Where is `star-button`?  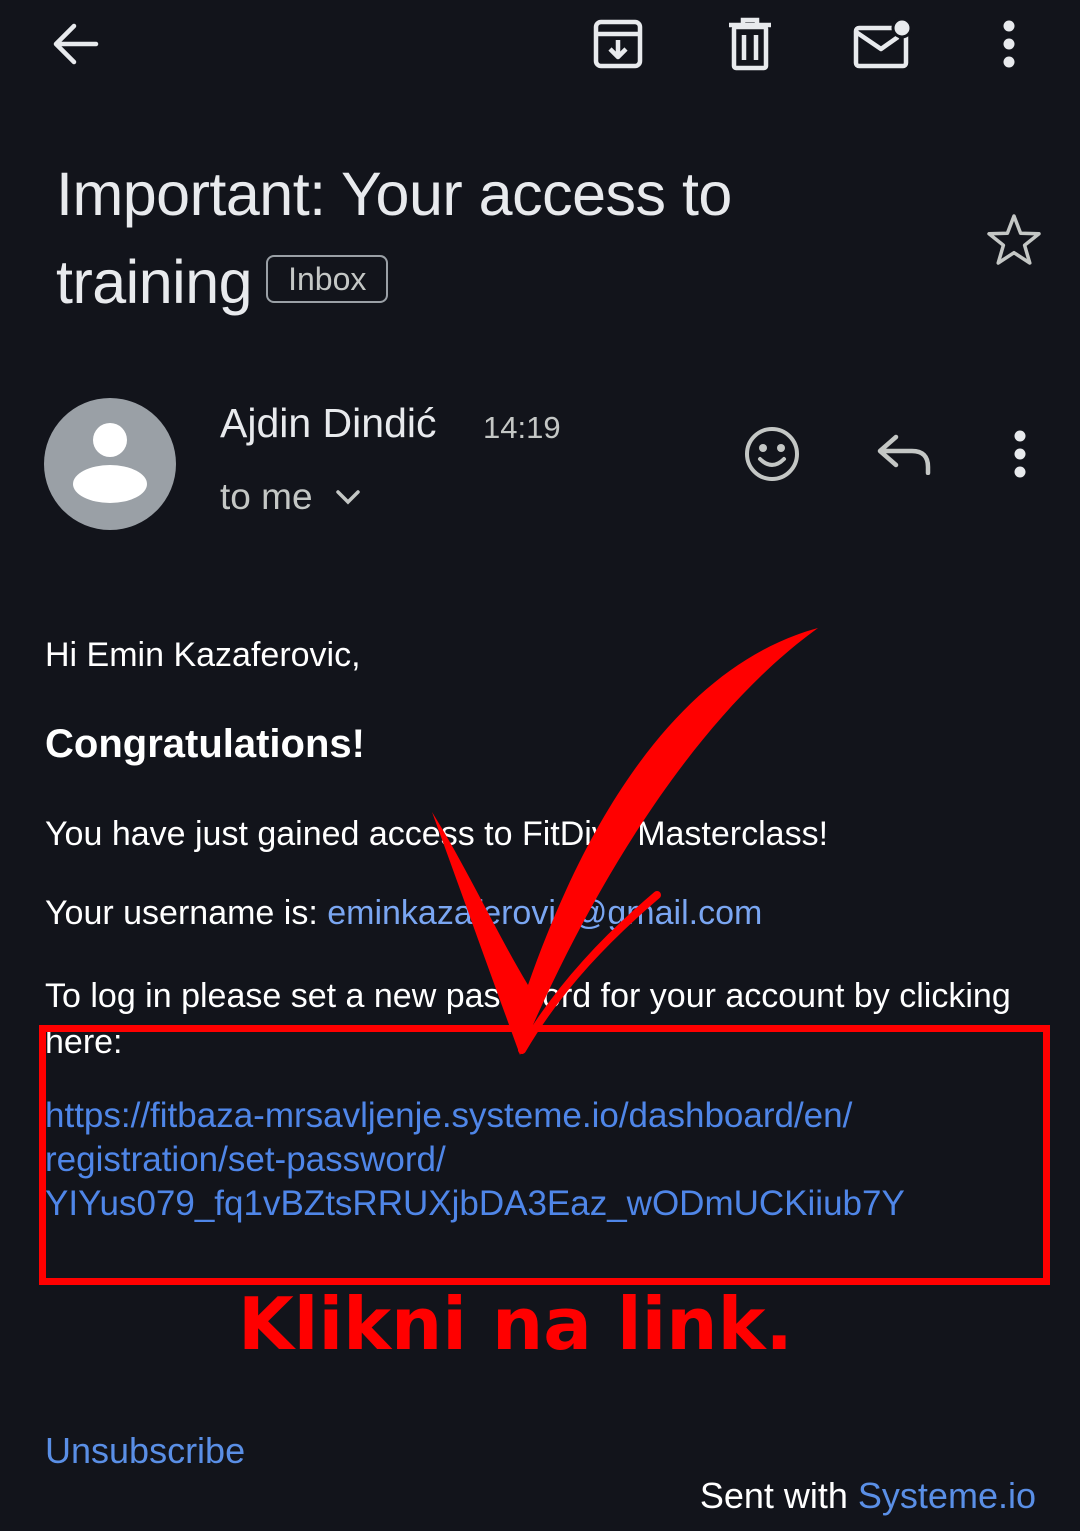 star-button is located at coordinates (1014, 240).